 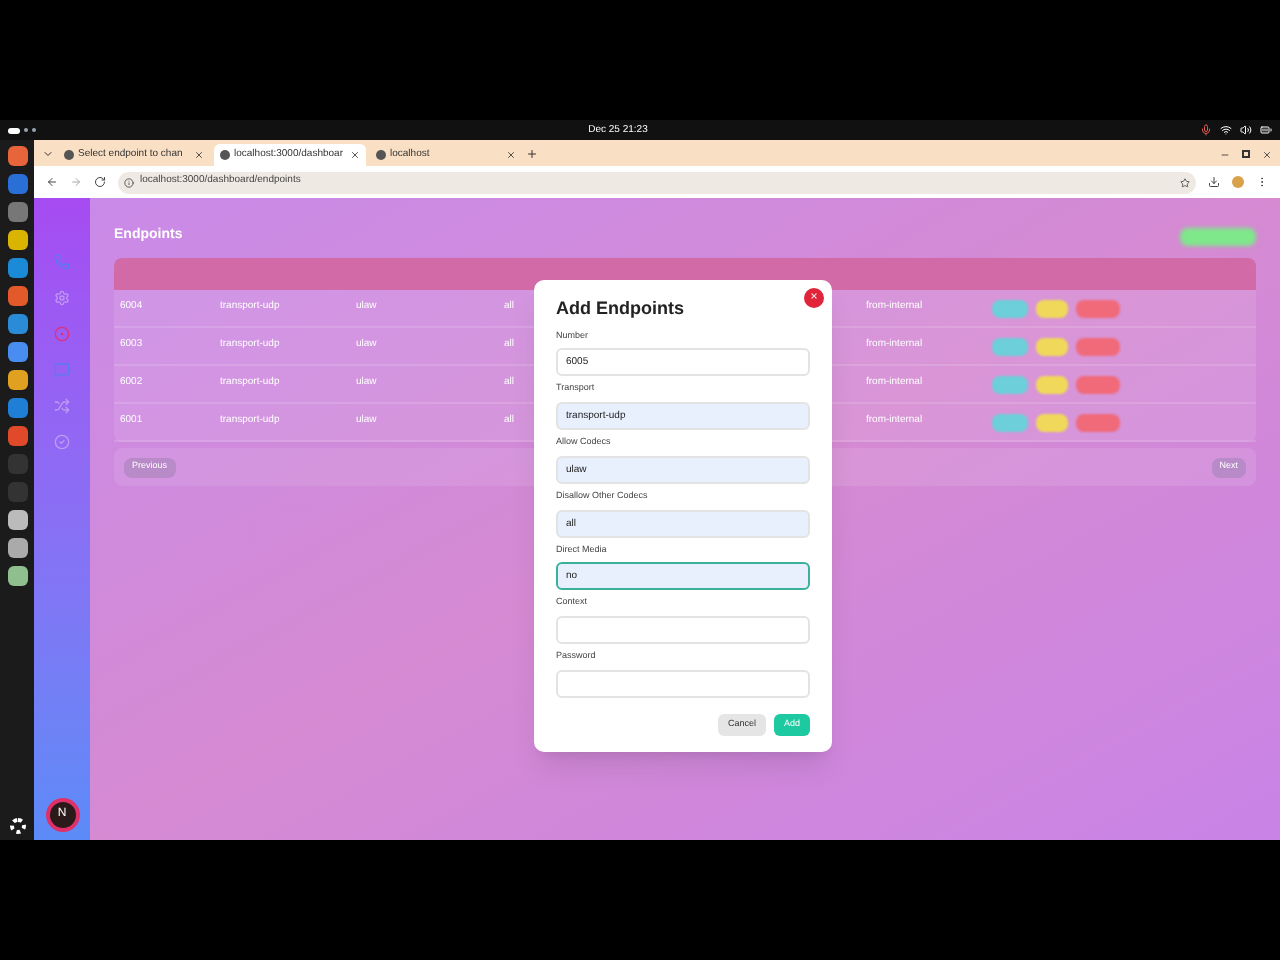 I want to click on bookmark-icon, so click(x=1185, y=182).